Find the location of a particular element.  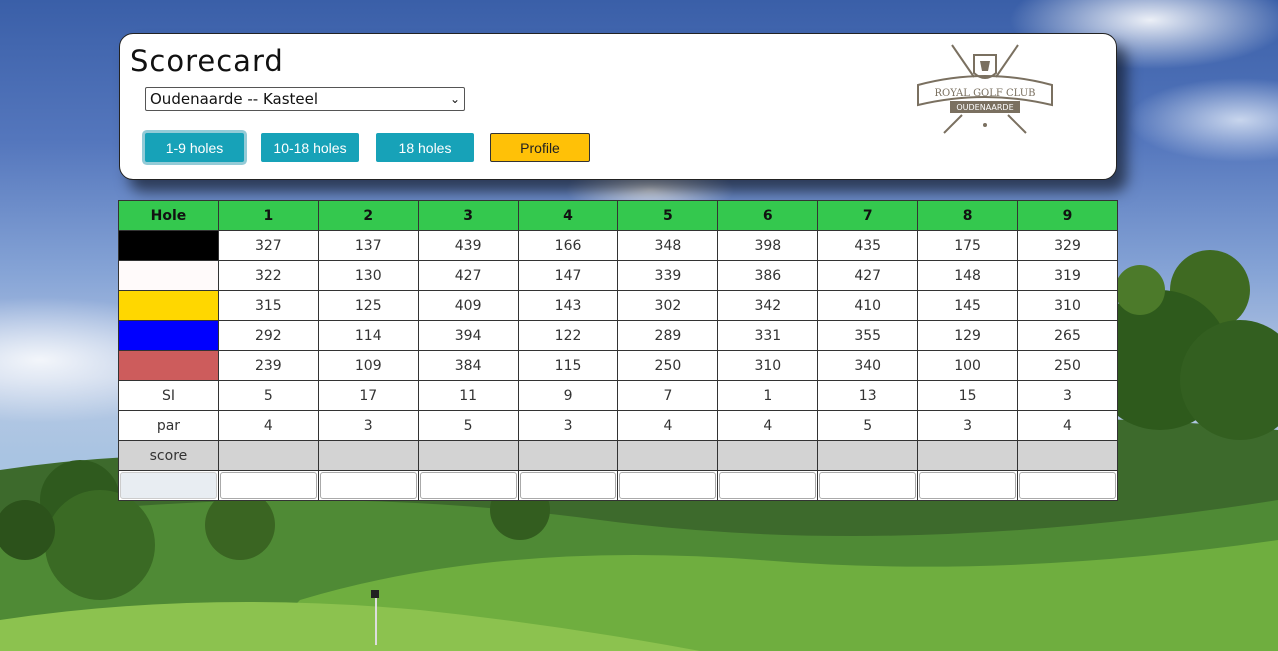

chevron-down-icon: ⌄ is located at coordinates (454, 99).